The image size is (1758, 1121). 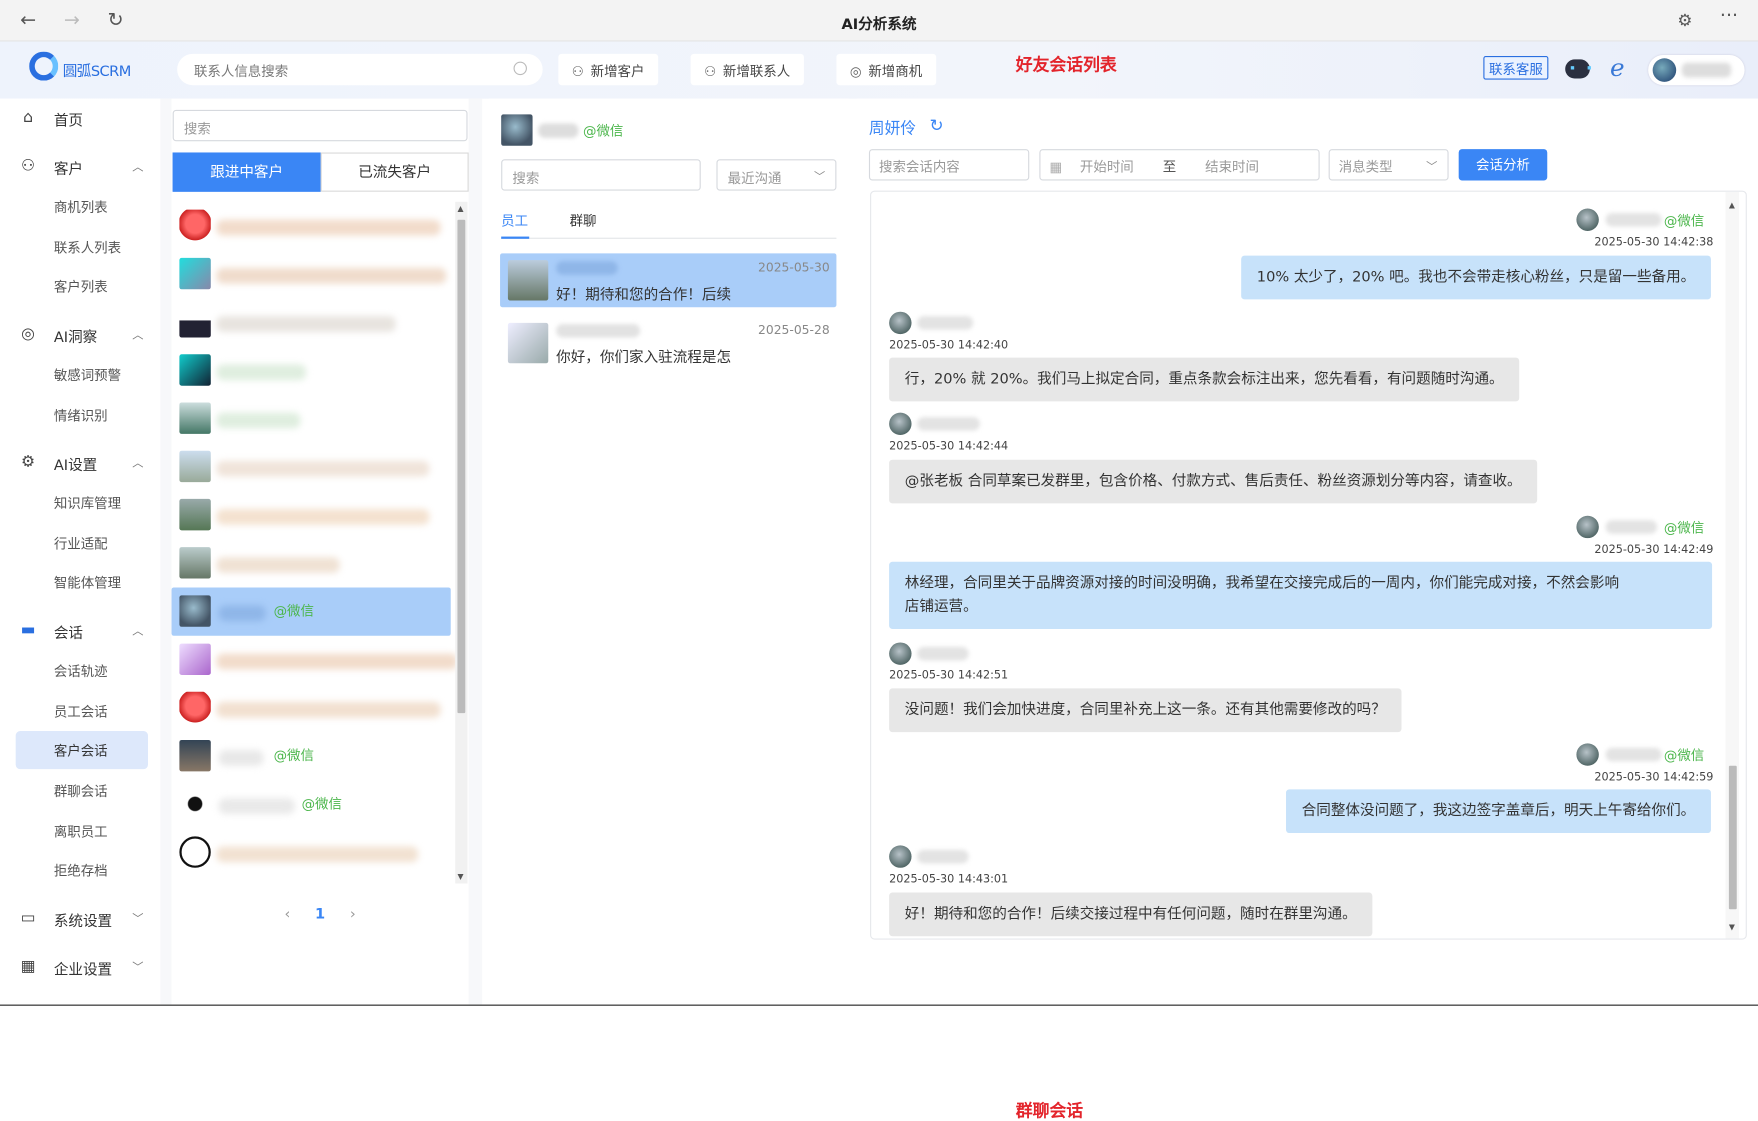 I want to click on sidebar-item-session-trace: 会话轨迹, so click(x=82, y=670).